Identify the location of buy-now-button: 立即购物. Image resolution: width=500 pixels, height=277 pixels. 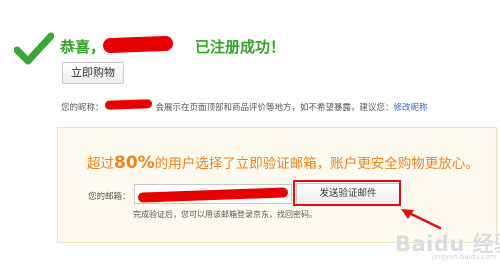
(93, 73).